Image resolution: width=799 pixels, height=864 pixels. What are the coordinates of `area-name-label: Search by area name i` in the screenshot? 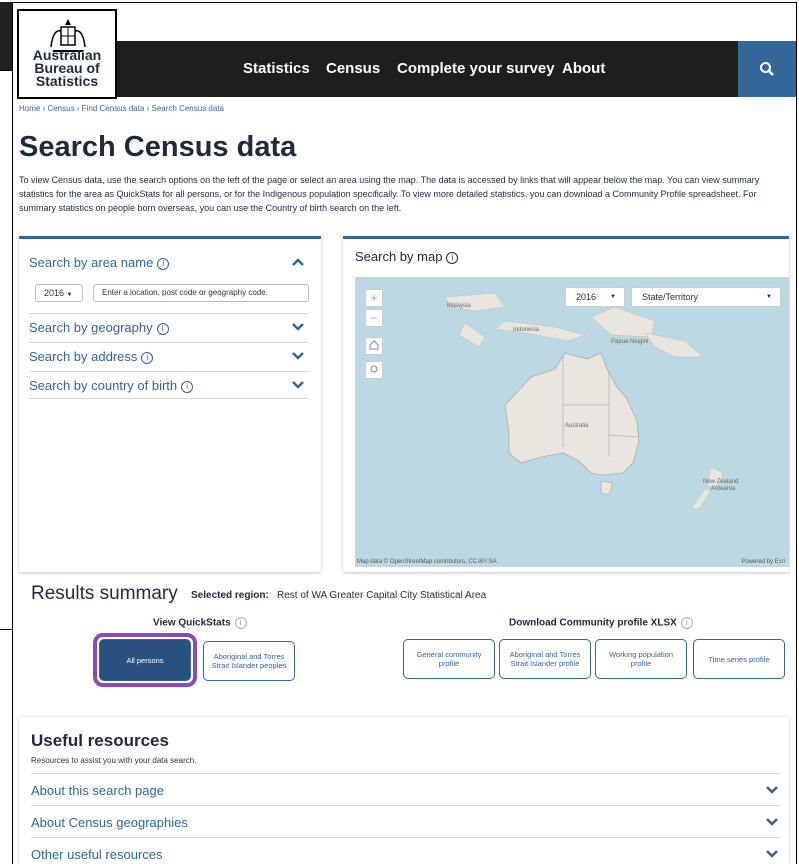 It's located at (99, 262).